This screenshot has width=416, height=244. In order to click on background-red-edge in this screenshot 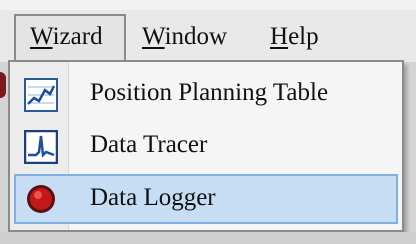, I will do `click(3, 85)`.